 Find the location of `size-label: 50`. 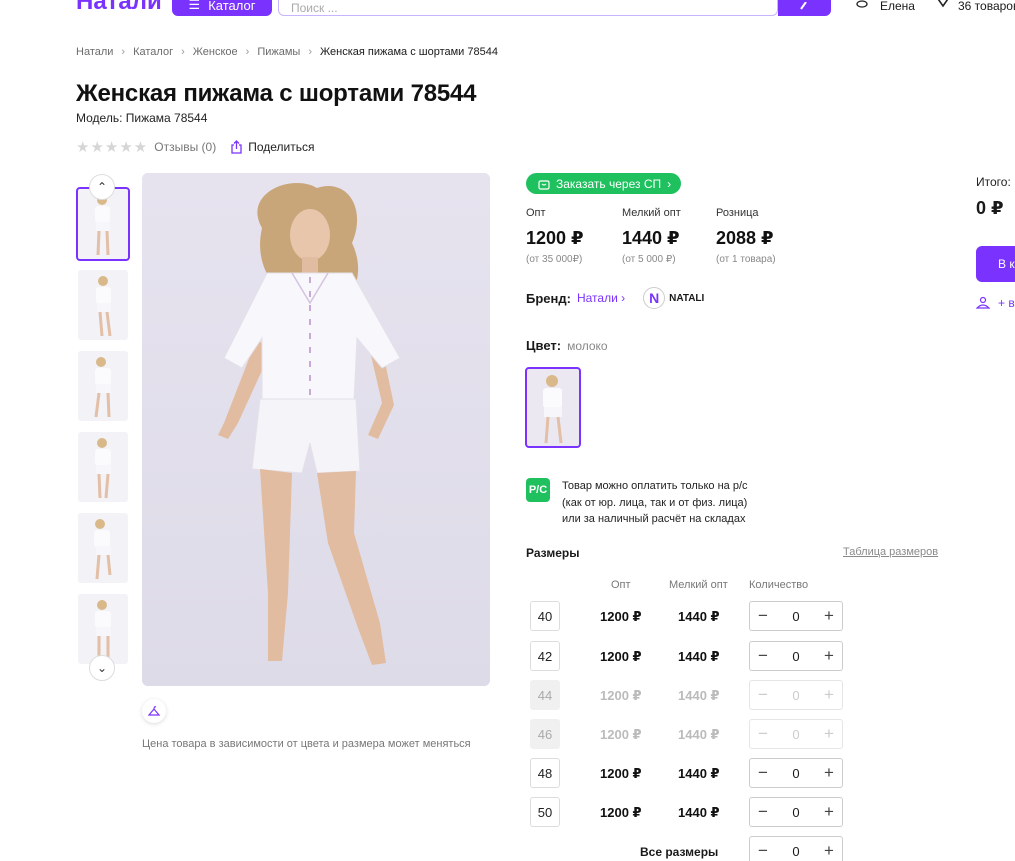

size-label: 50 is located at coordinates (545, 812).